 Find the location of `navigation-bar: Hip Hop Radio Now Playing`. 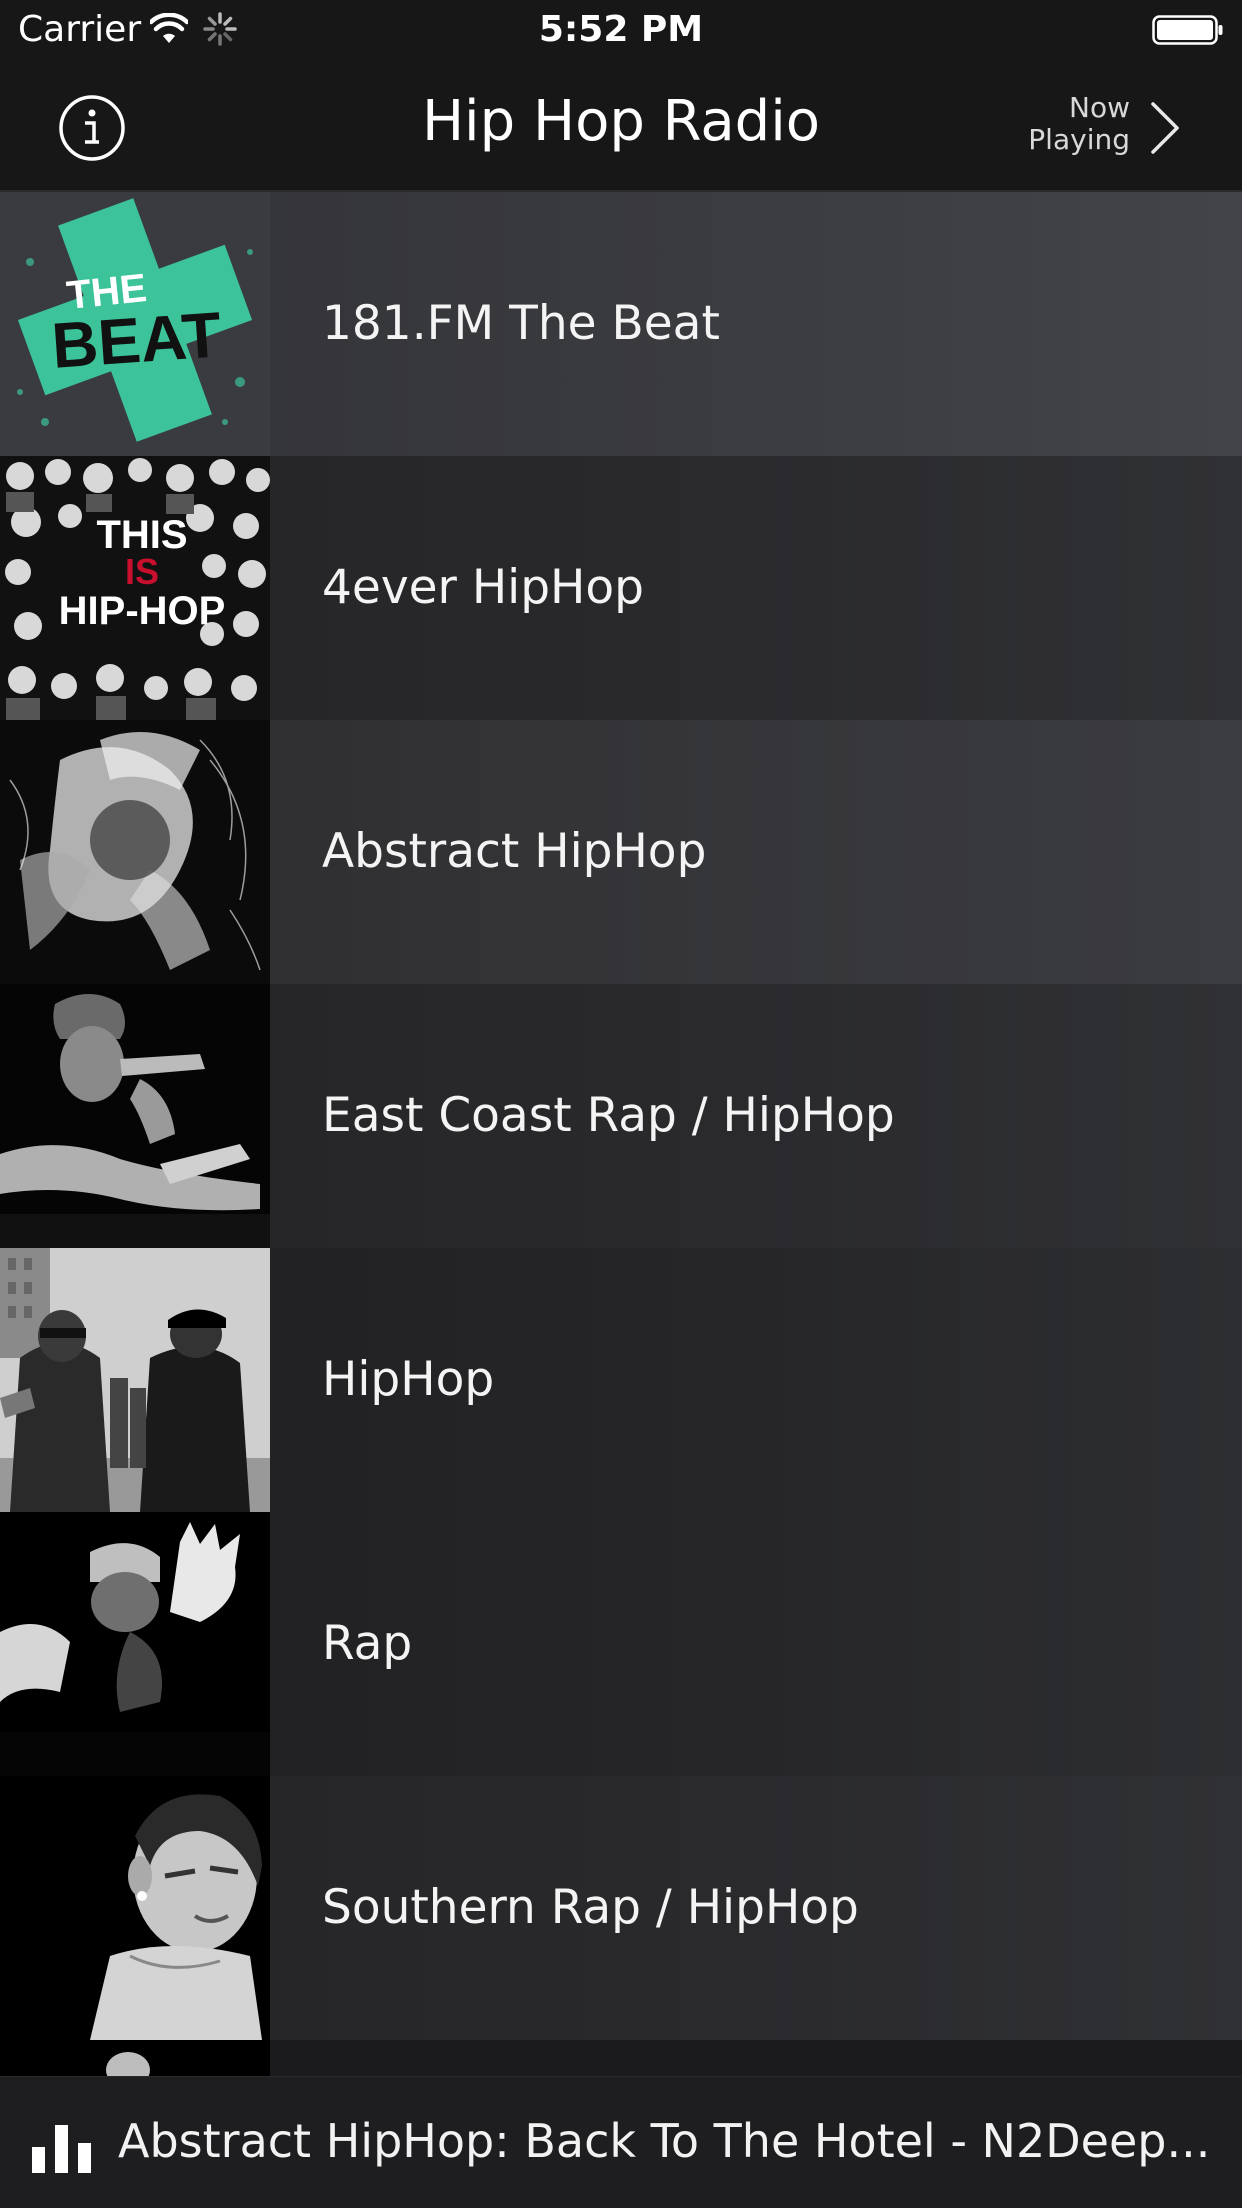

navigation-bar: Hip Hop Radio Now Playing is located at coordinates (621, 126).